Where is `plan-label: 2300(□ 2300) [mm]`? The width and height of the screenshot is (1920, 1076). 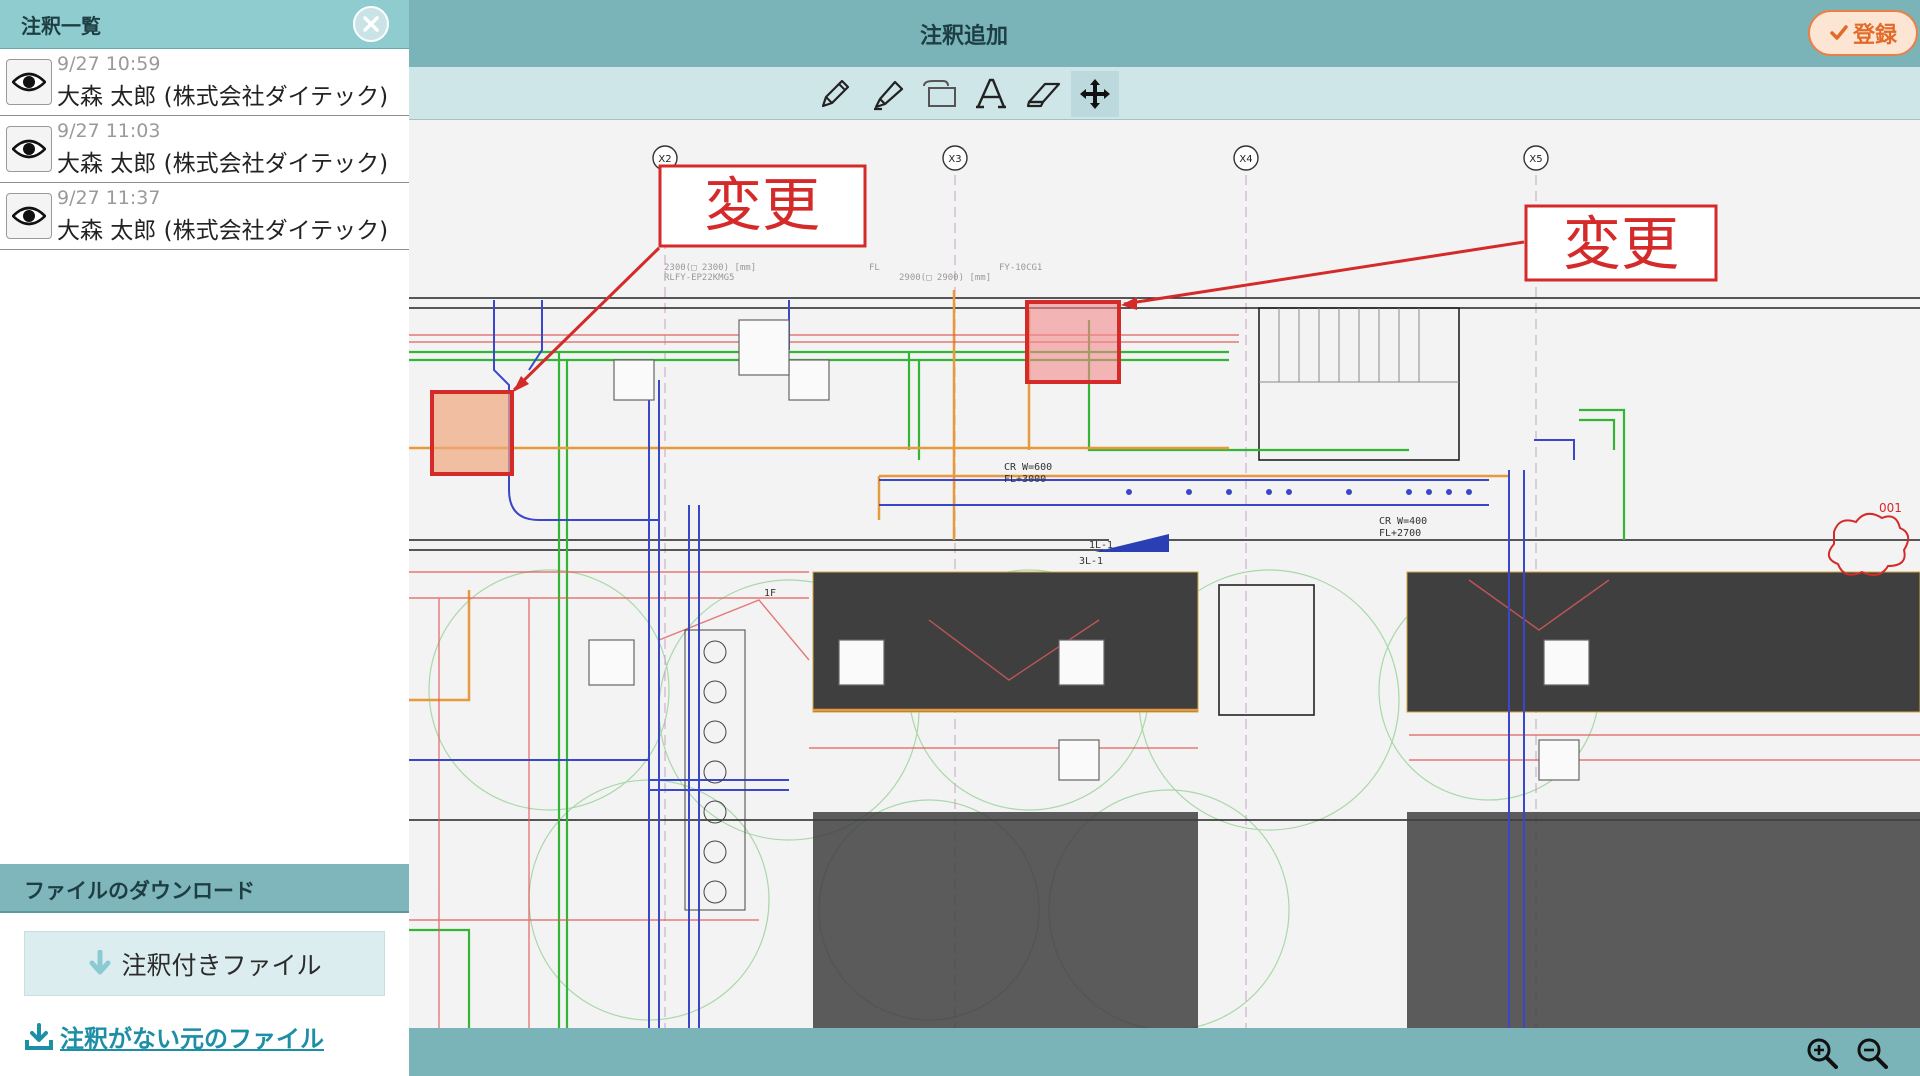
plan-label: 2300(□ 2300) [mm] is located at coordinates (710, 268).